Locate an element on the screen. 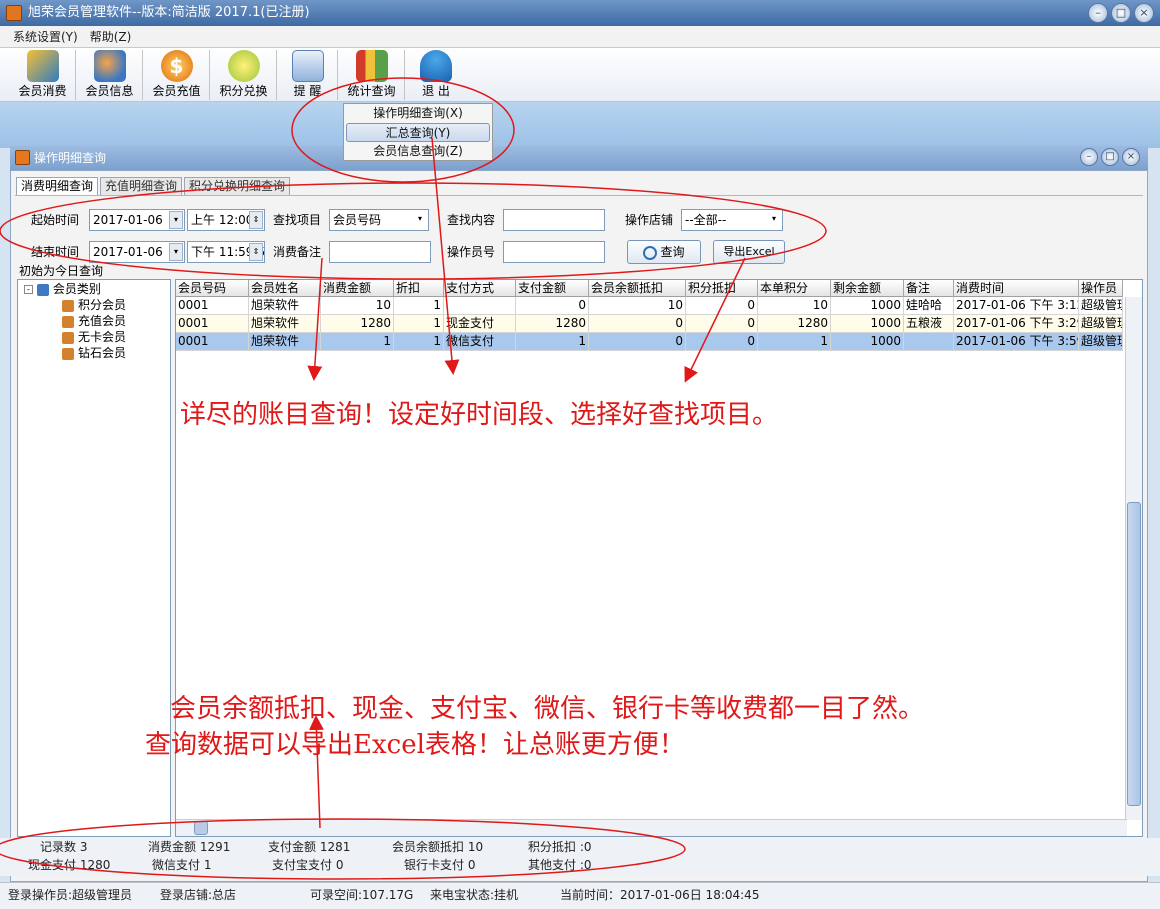  annotation-text-1: 详尽的账目查询！设定好时间段、选择好查找项目。 is located at coordinates (479, 415).